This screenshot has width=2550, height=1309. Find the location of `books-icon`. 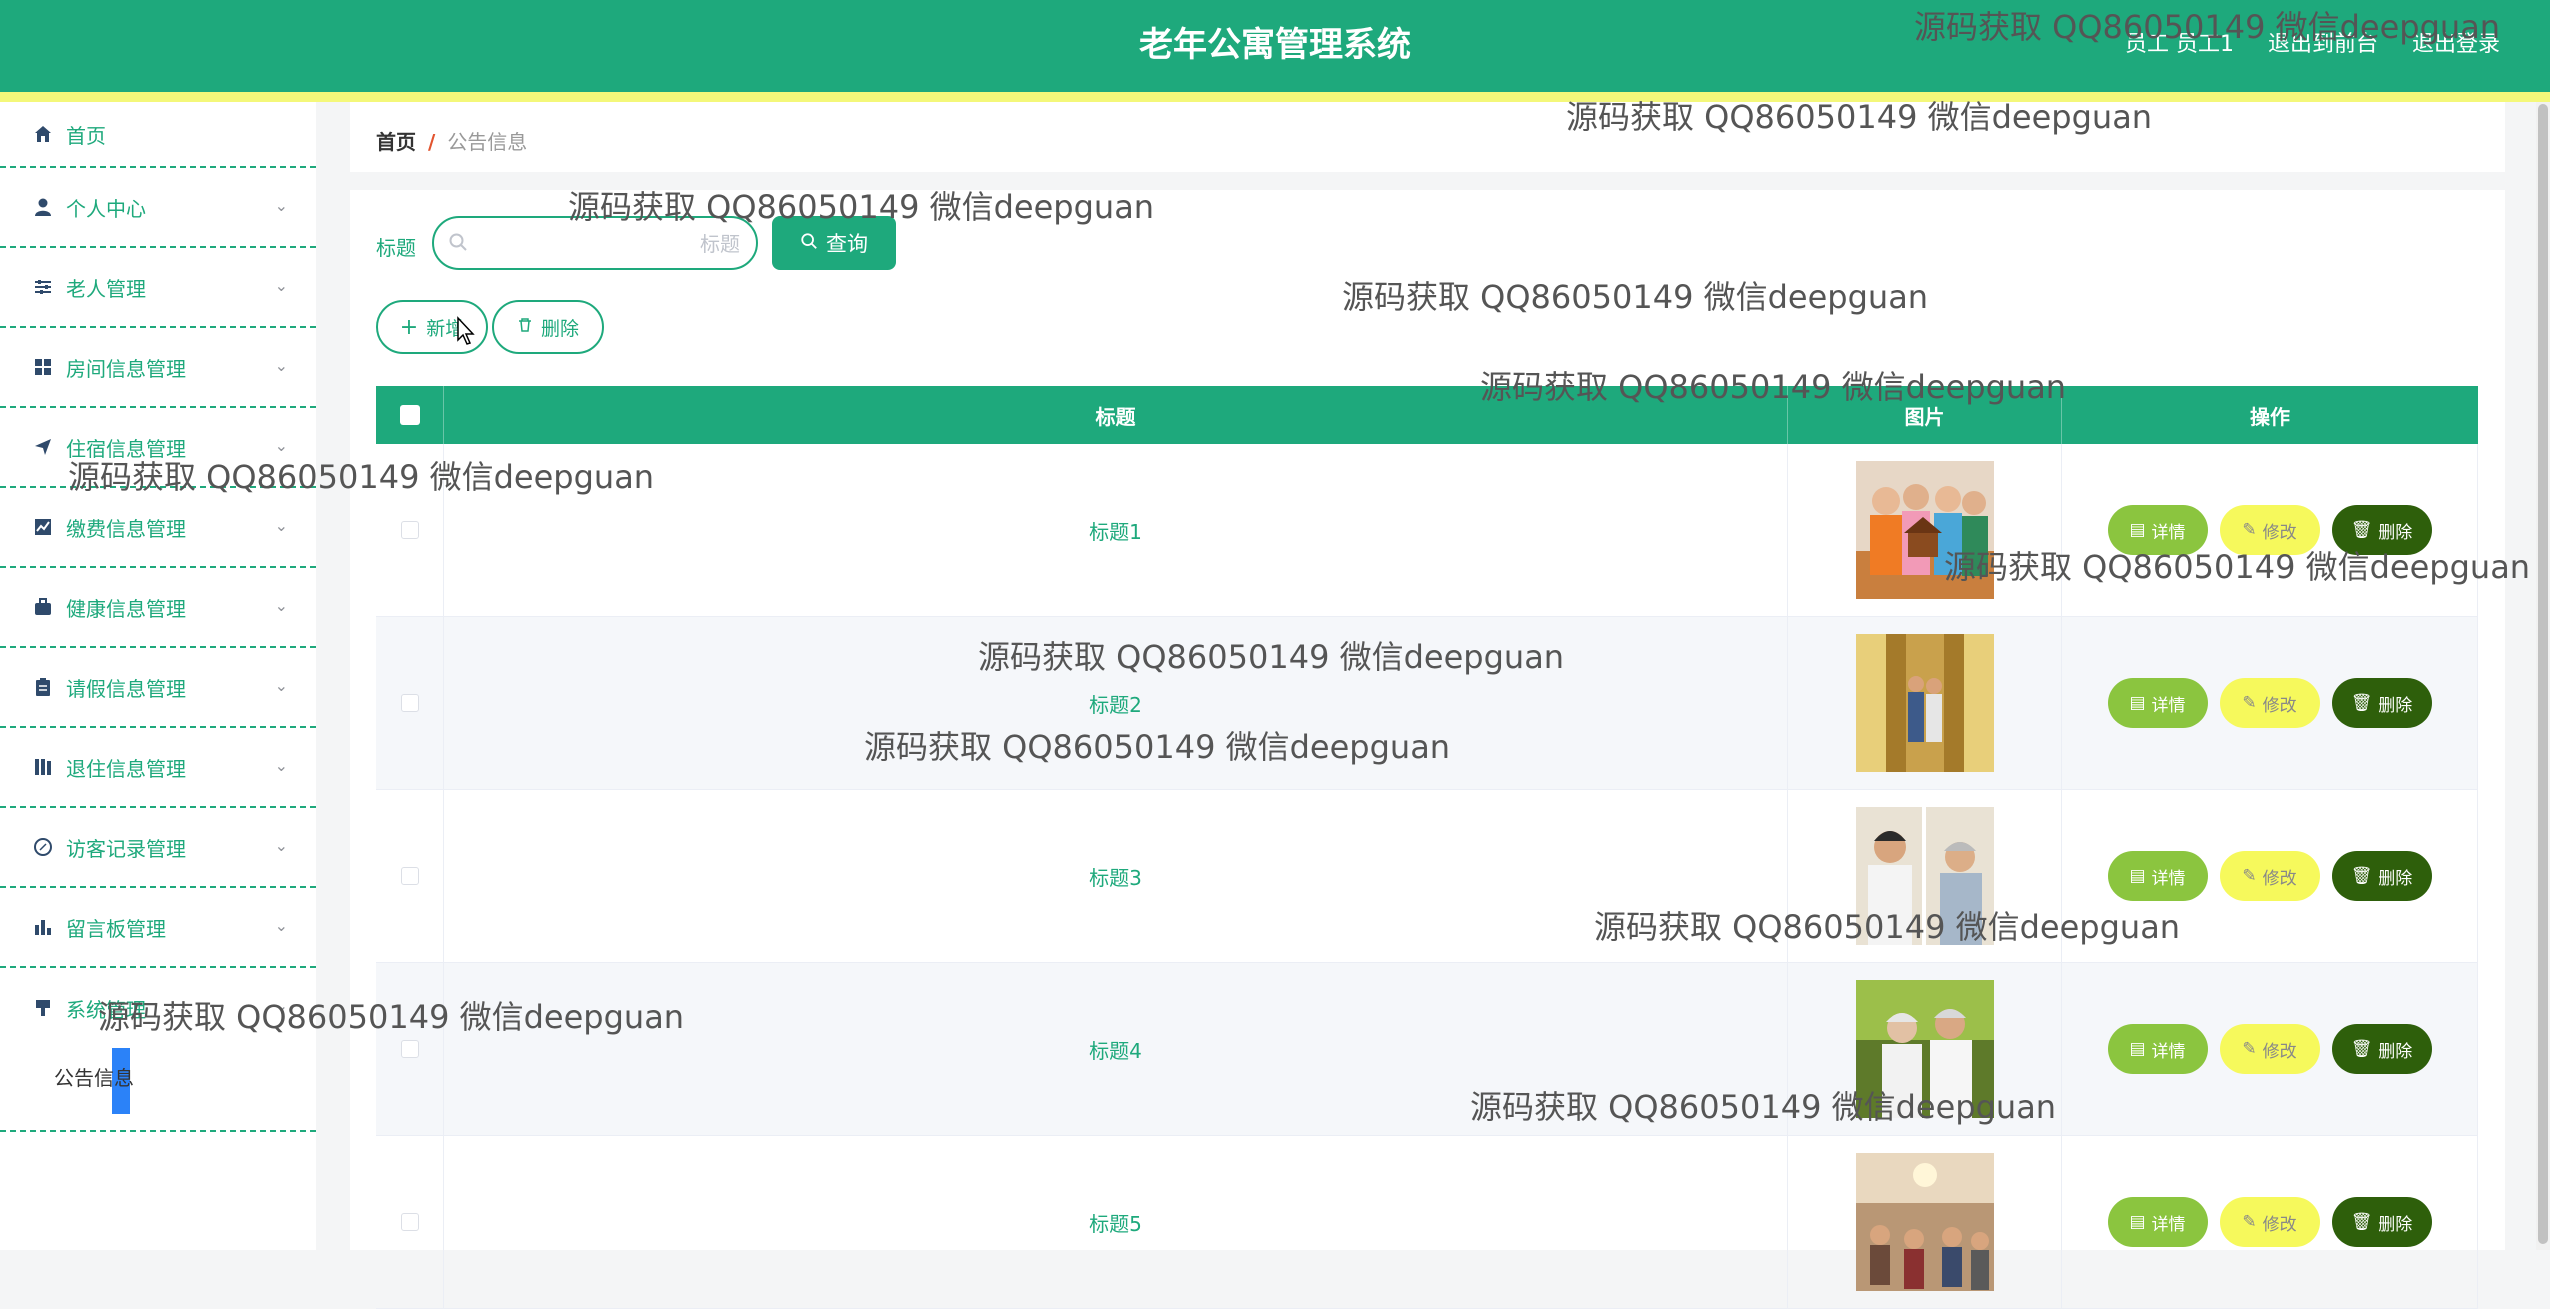

books-icon is located at coordinates (43, 767).